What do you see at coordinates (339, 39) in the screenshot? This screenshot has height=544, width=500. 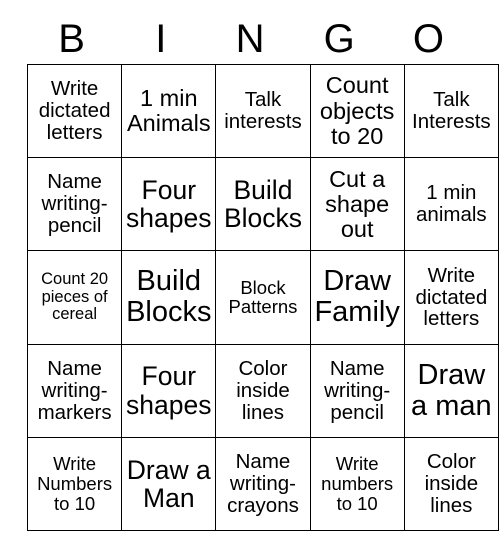 I see `bingo-header-letter-g: G` at bounding box center [339, 39].